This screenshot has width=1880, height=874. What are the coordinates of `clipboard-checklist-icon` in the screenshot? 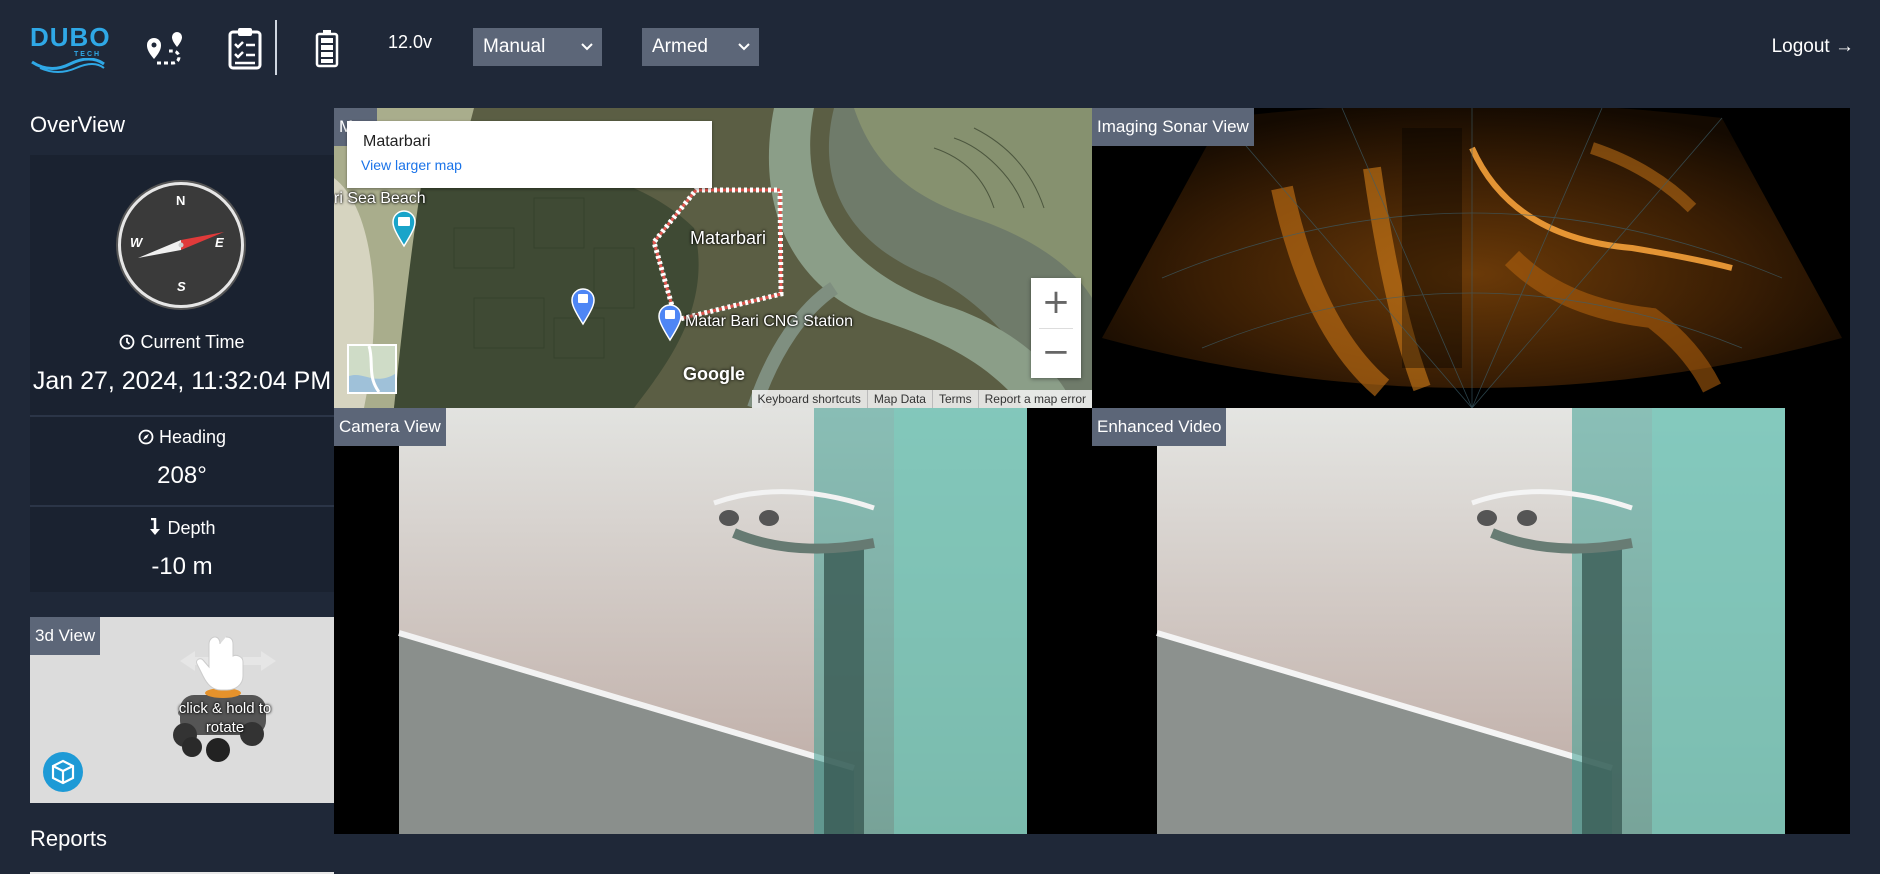 It's located at (245, 48).